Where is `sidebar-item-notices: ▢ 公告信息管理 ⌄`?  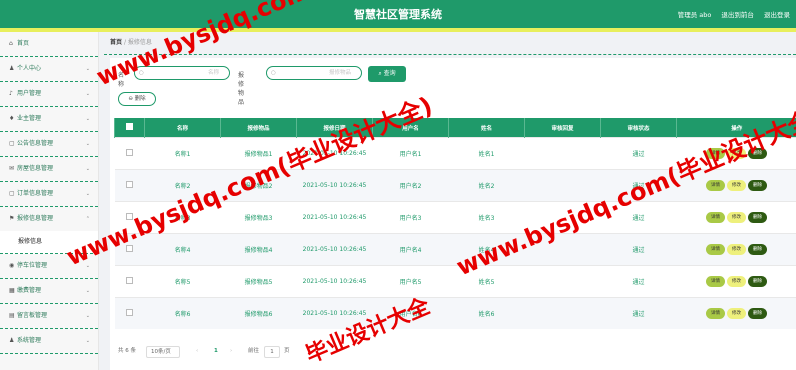 sidebar-item-notices: ▢ 公告信息管理 ⌄ is located at coordinates (49, 144).